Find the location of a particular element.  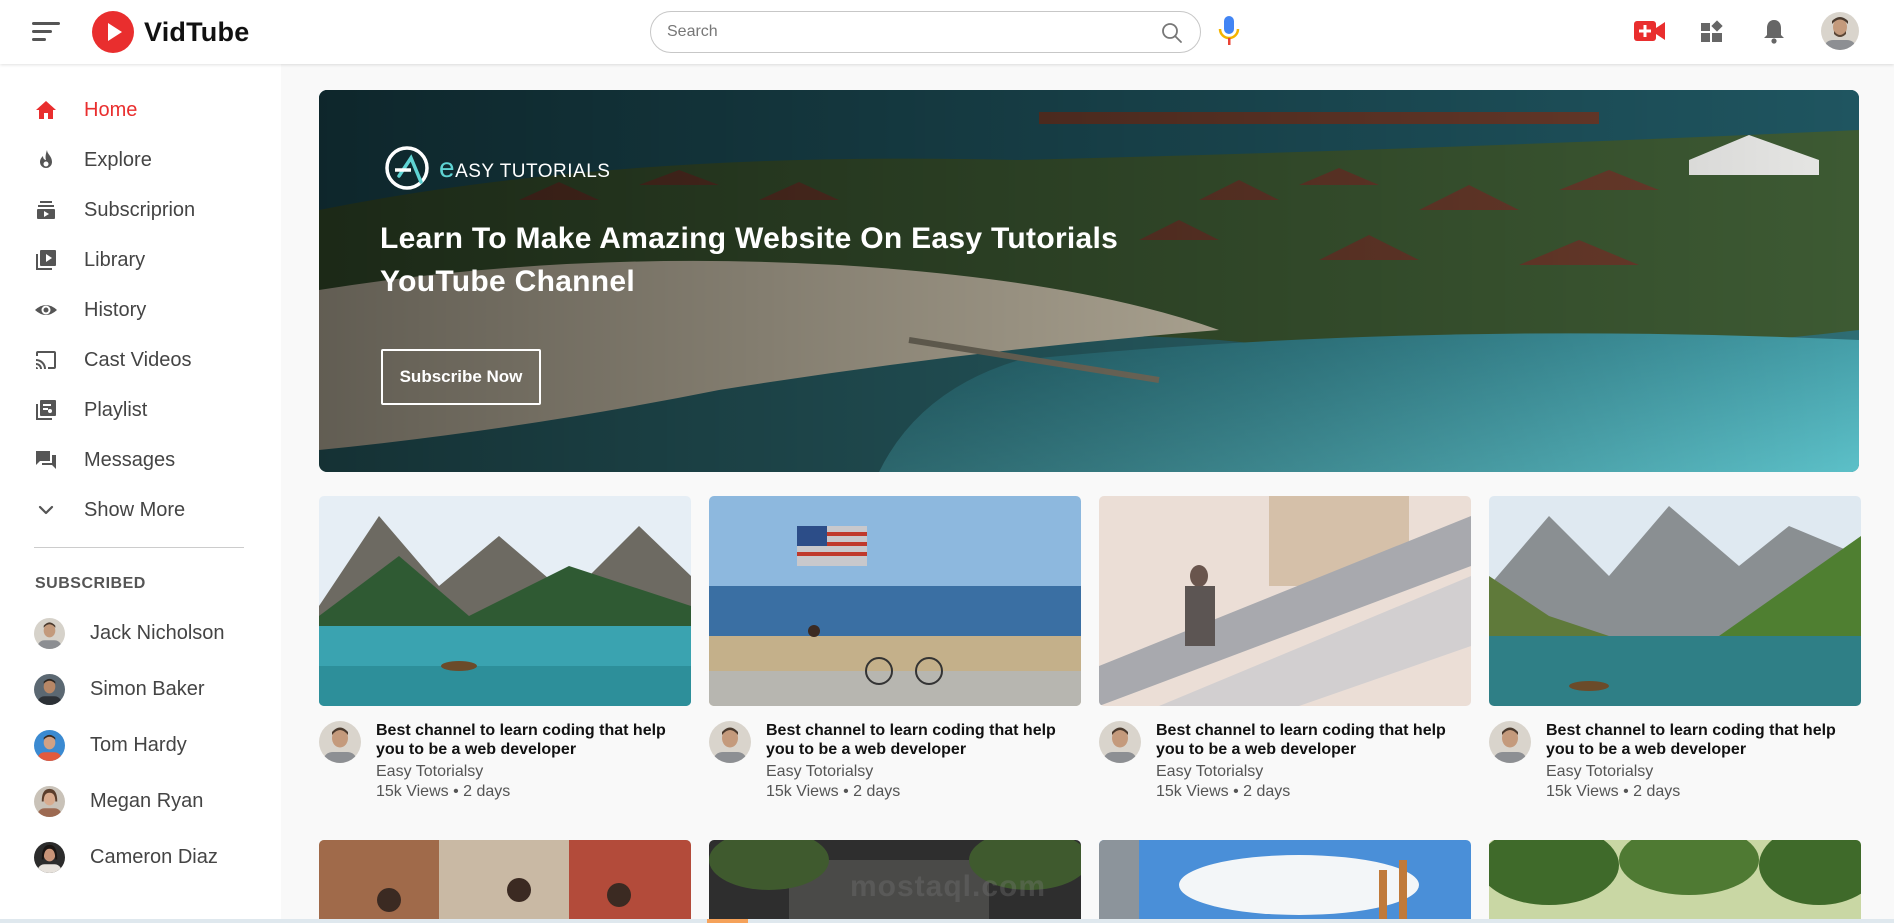

sidebar-item-label: Home is located at coordinates (111, 109).